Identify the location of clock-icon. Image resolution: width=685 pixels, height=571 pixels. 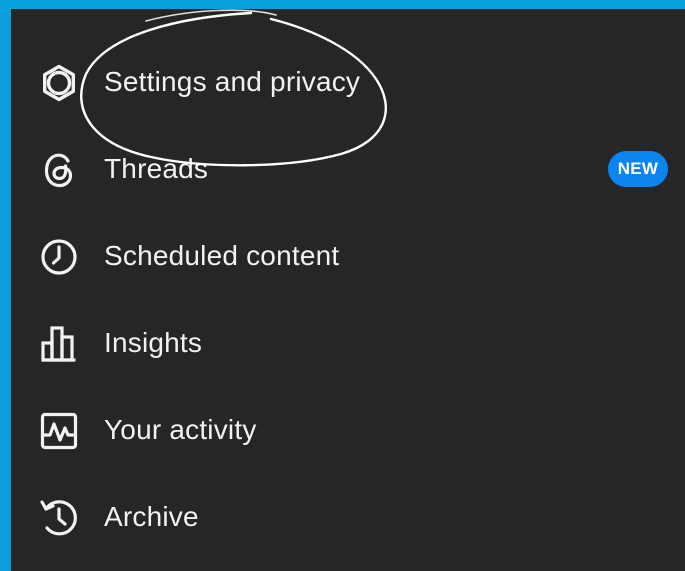
(59, 257).